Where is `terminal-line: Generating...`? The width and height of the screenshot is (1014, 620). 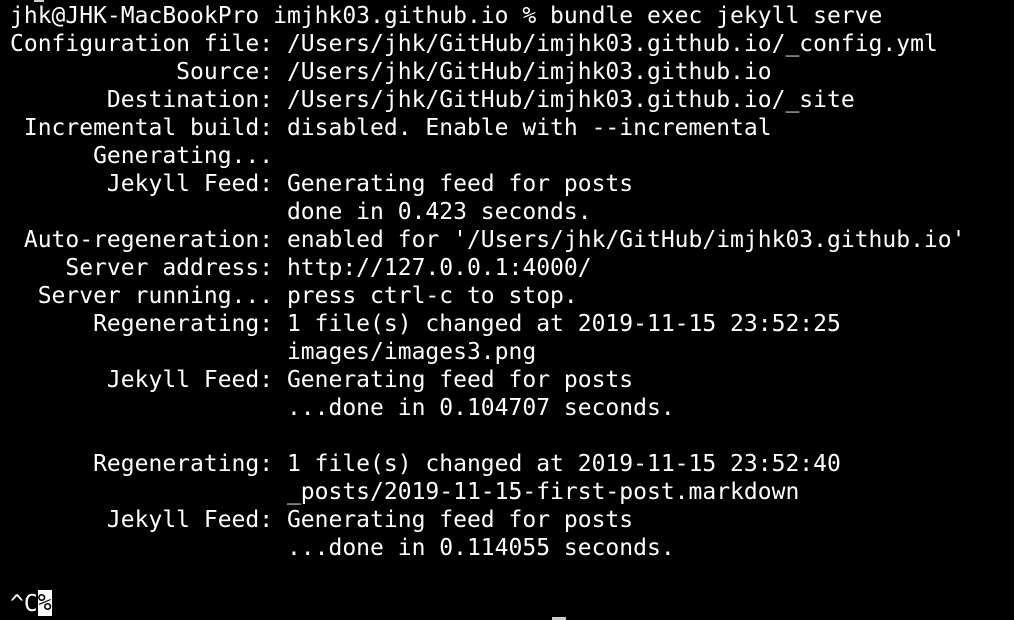 terminal-line: Generating... is located at coordinates (142, 156).